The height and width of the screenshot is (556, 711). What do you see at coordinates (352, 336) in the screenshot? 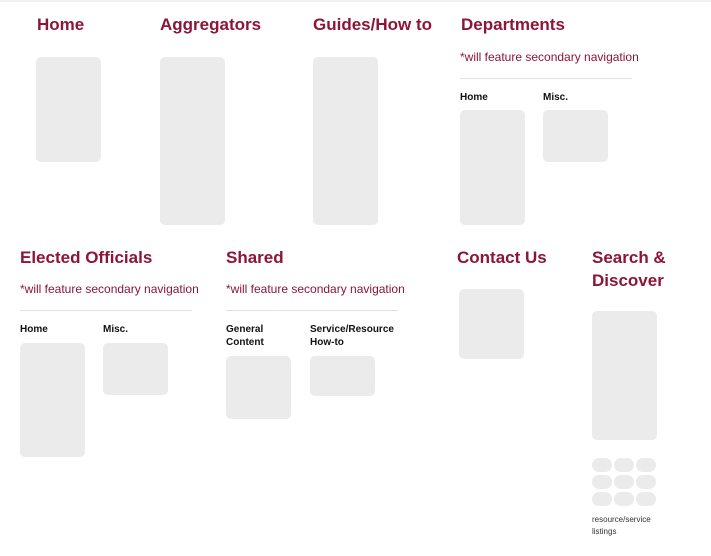
I see `shared-sub-service-resource-label: Service/Resource How-to` at bounding box center [352, 336].